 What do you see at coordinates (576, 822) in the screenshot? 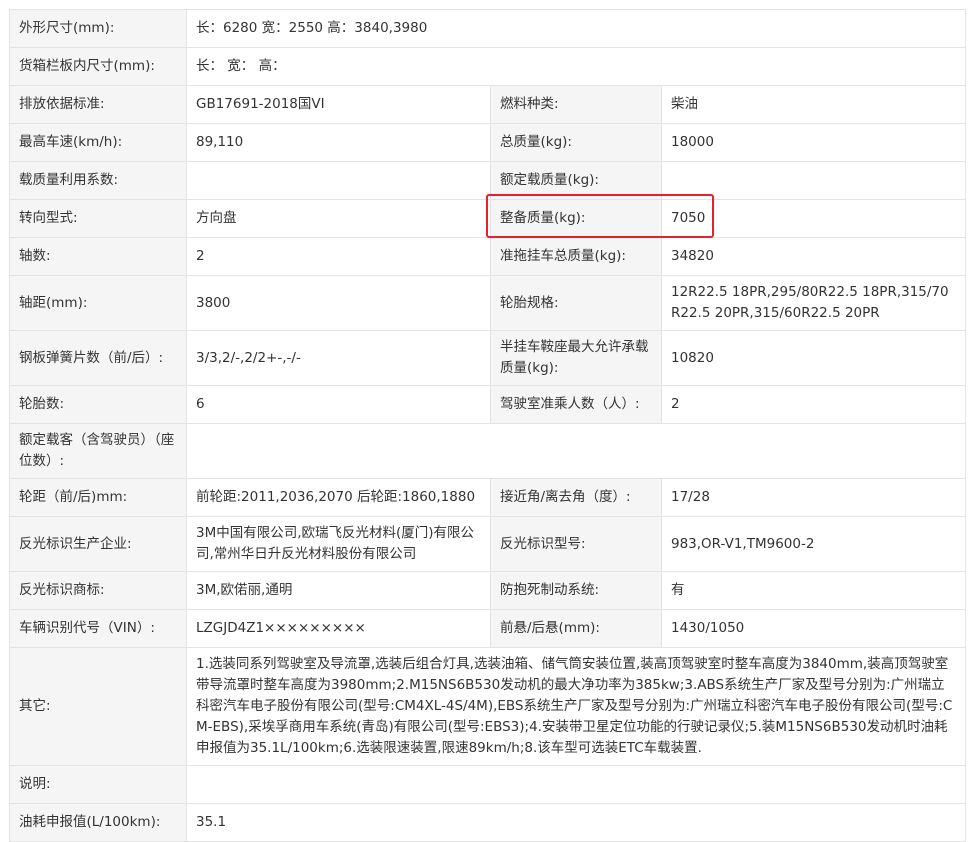
I see `value-fuel-consumption: 35.1` at bounding box center [576, 822].